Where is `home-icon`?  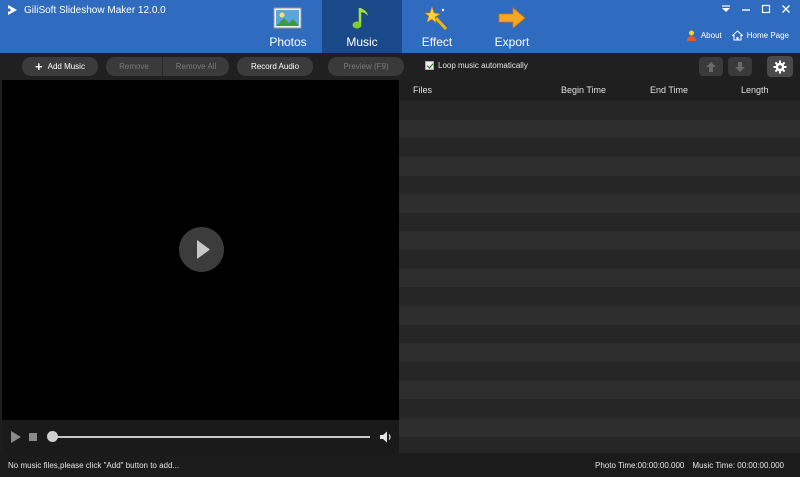 home-icon is located at coordinates (737, 35).